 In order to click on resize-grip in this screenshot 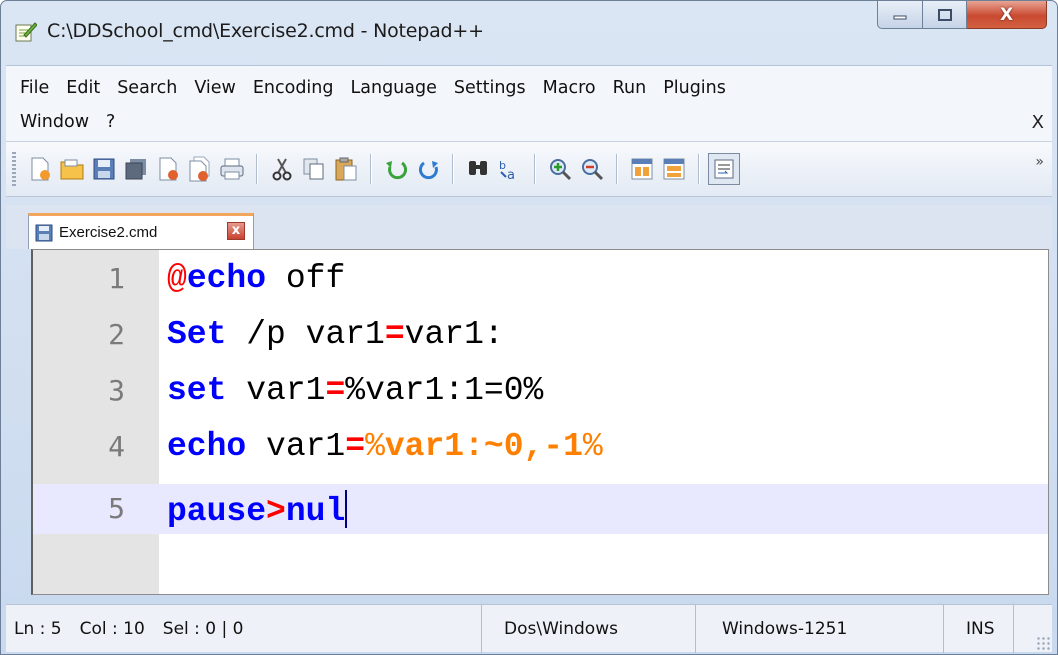, I will do `click(1043, 643)`.